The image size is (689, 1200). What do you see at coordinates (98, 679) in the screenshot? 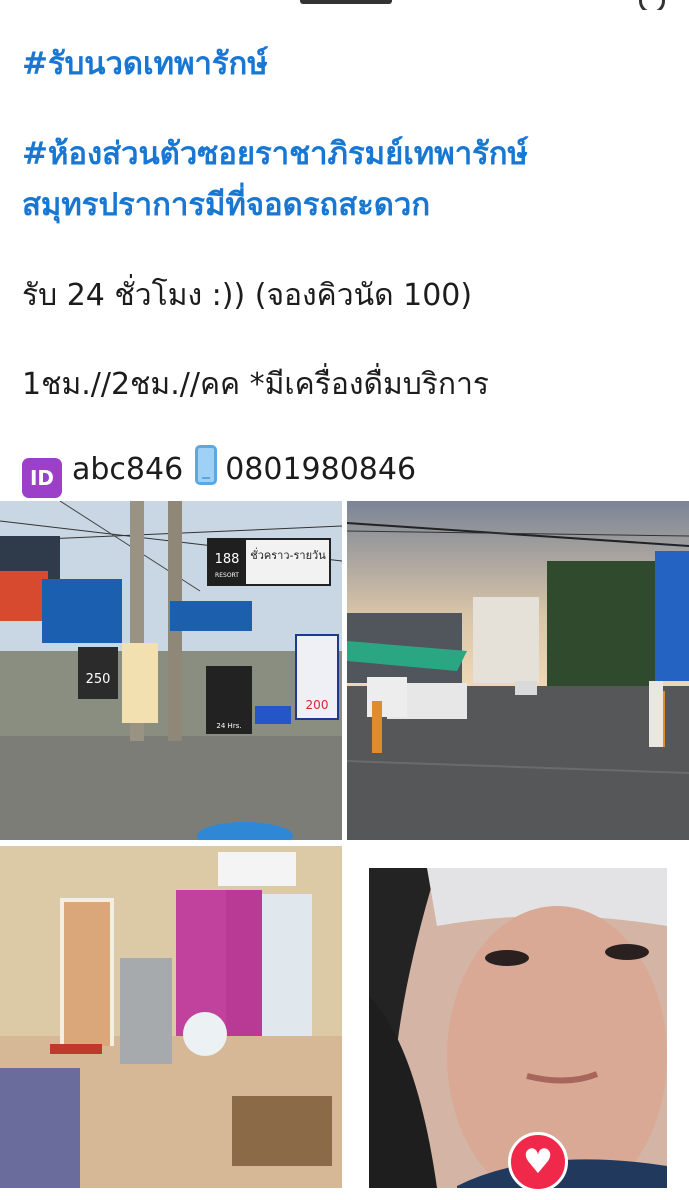
I see `street-price: 250` at bounding box center [98, 679].